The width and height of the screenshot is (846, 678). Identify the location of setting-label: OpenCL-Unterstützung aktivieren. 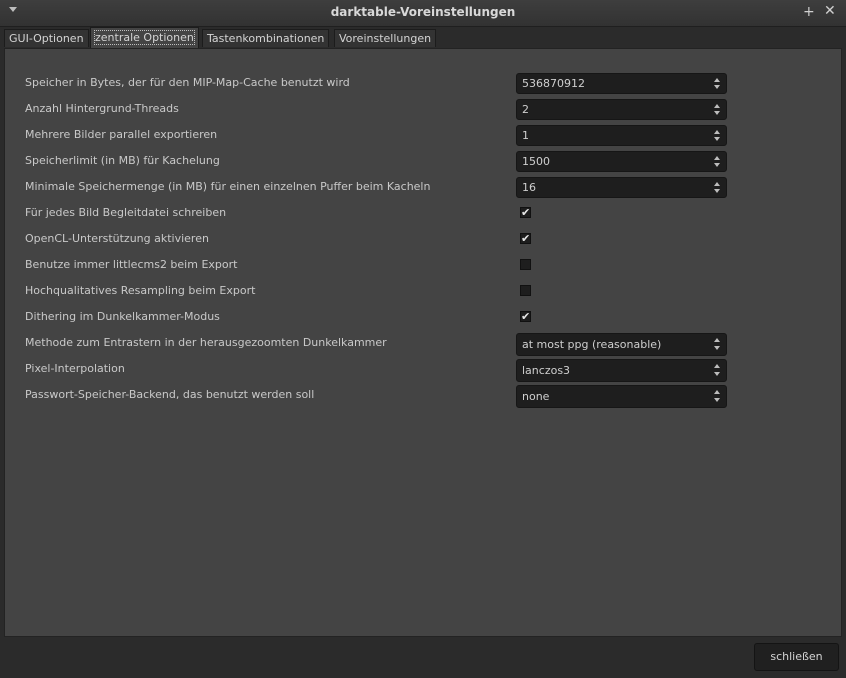
(117, 238).